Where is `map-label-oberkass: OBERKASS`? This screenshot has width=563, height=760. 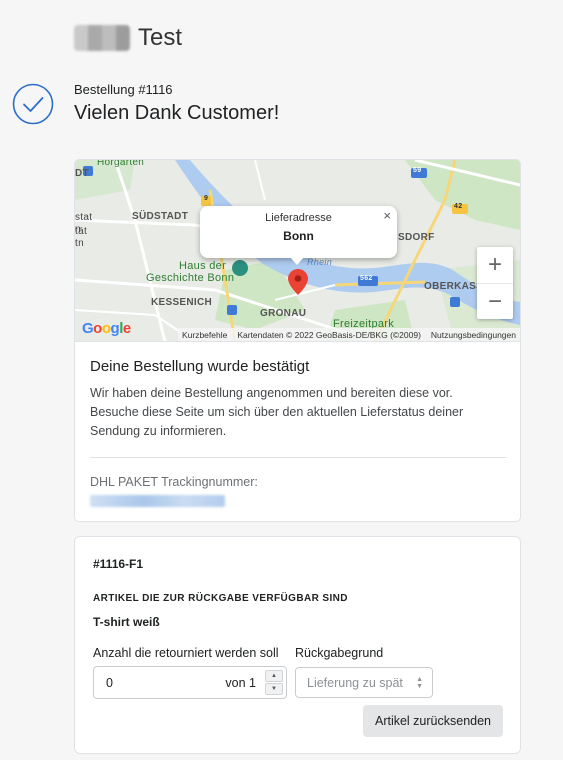 map-label-oberkass: OBERKASS is located at coordinates (454, 286).